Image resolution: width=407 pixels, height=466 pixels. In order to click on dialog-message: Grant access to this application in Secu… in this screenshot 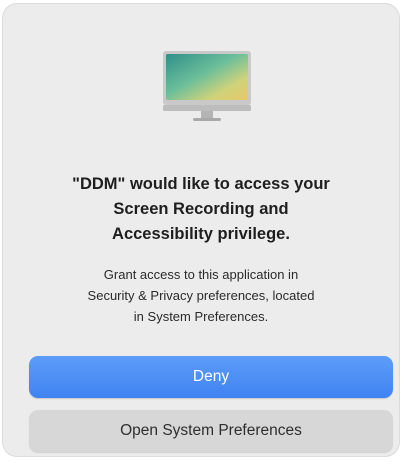, I will do `click(201, 295)`.